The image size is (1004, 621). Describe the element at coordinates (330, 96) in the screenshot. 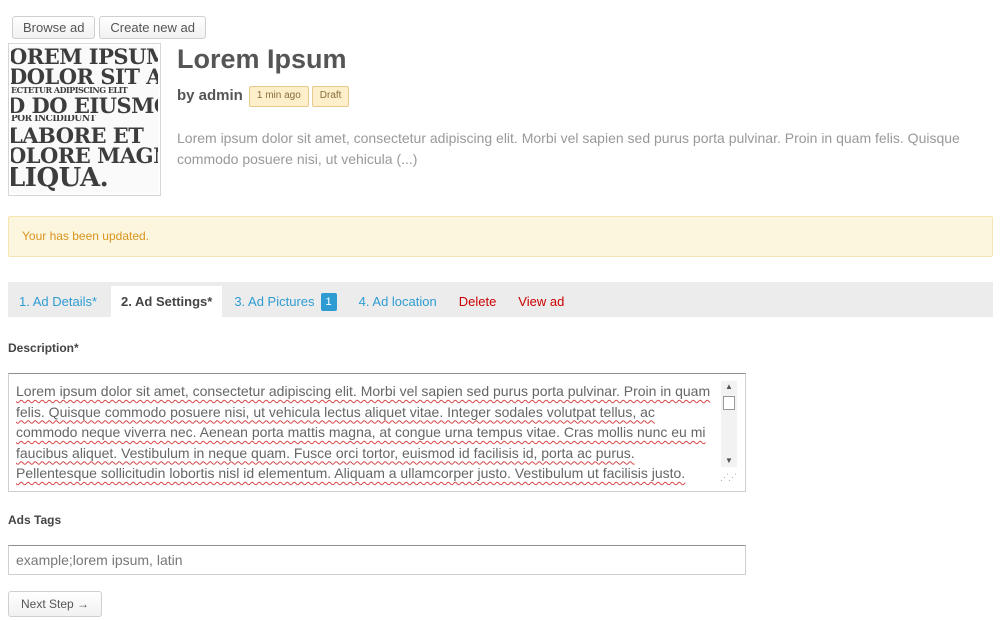

I see `status-badge: Draft` at that location.